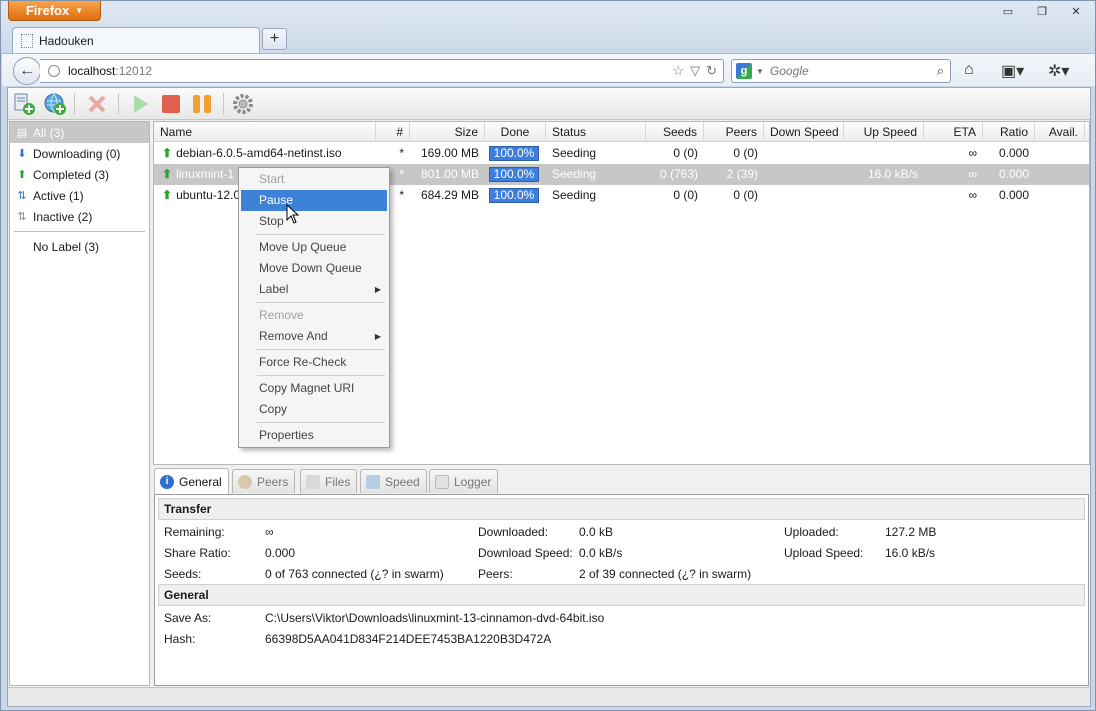 The image size is (1096, 711). What do you see at coordinates (940, 71) in the screenshot?
I see `search-icon: ⌕` at bounding box center [940, 71].